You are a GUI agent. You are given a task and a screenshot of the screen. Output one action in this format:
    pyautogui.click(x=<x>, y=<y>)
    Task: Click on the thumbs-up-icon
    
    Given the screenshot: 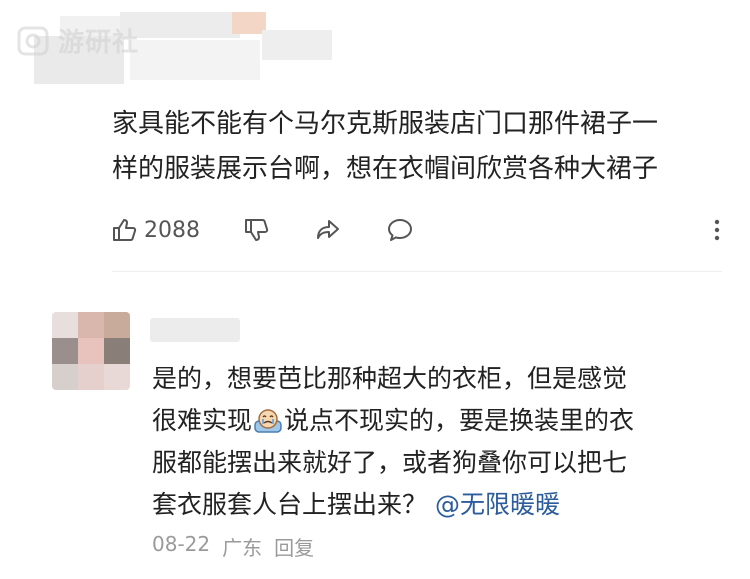 What is the action you would take?
    pyautogui.click(x=125, y=230)
    